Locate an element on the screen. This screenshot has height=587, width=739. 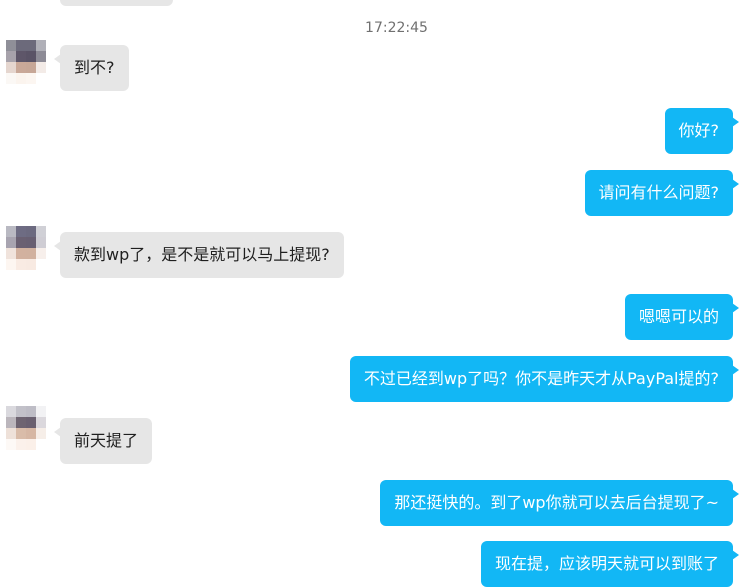
message-bubble-incoming: 款到wp了，是不是就可以马上提现? is located at coordinates (199, 255).